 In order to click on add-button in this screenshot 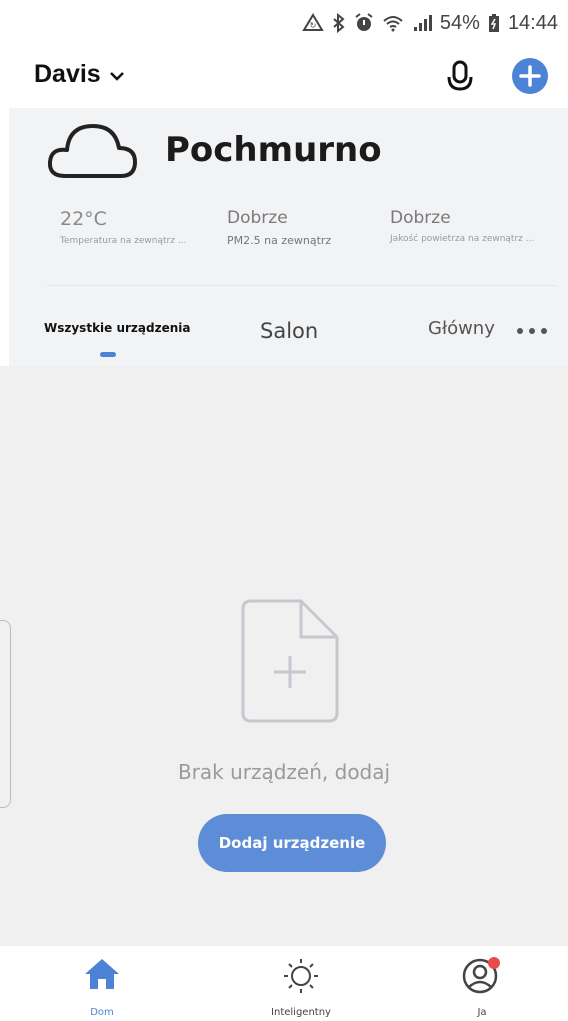, I will do `click(530, 76)`.